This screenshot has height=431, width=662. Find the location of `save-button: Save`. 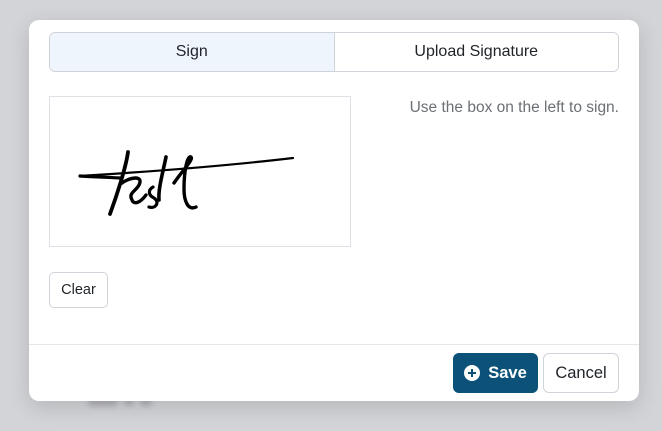

save-button: Save is located at coordinates (495, 373).